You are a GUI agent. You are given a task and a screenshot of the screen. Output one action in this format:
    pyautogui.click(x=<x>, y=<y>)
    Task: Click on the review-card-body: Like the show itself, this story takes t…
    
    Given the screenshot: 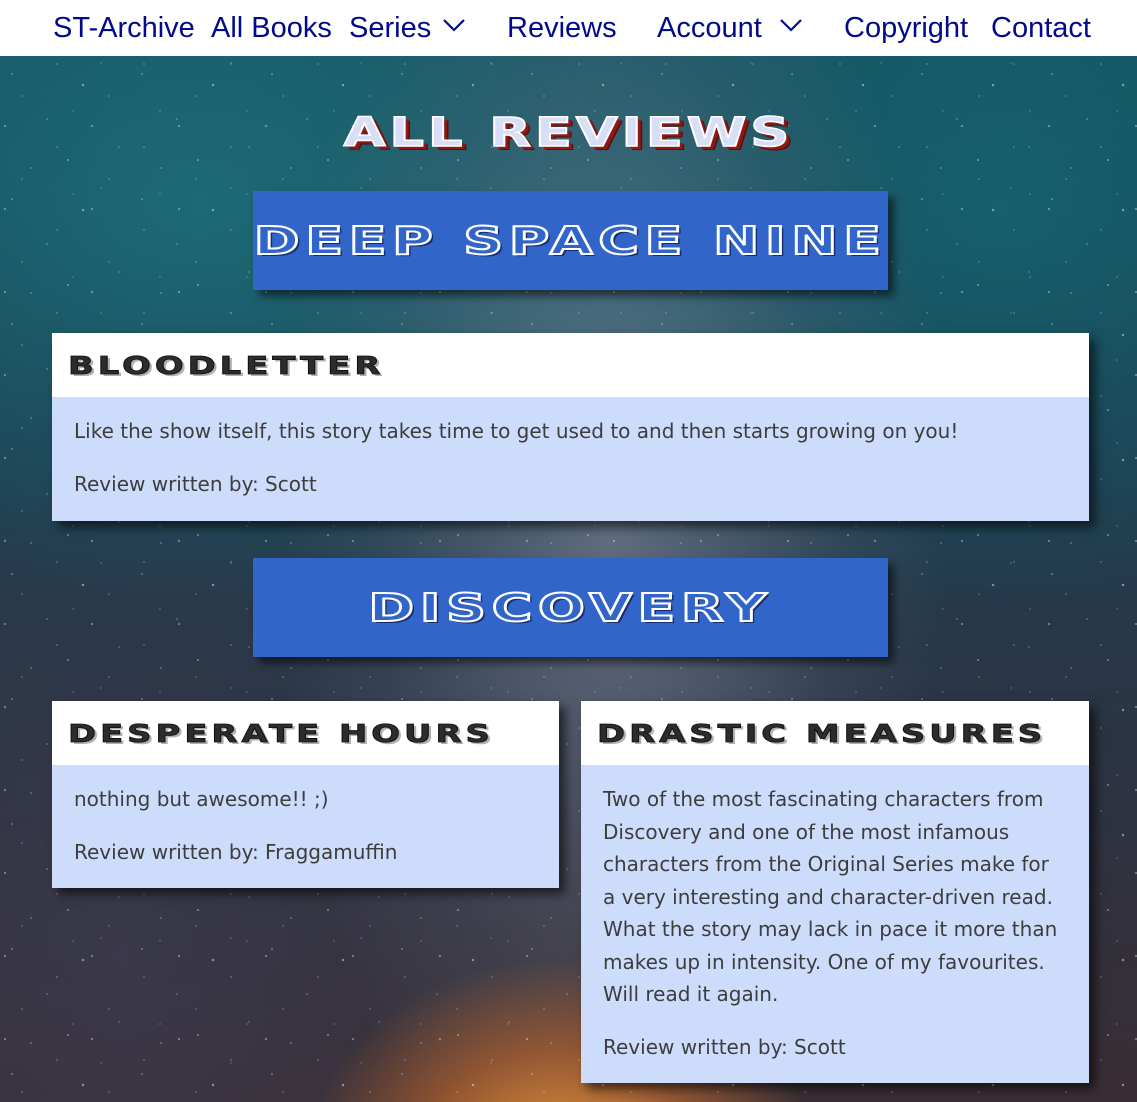 What is the action you would take?
    pyautogui.click(x=570, y=456)
    